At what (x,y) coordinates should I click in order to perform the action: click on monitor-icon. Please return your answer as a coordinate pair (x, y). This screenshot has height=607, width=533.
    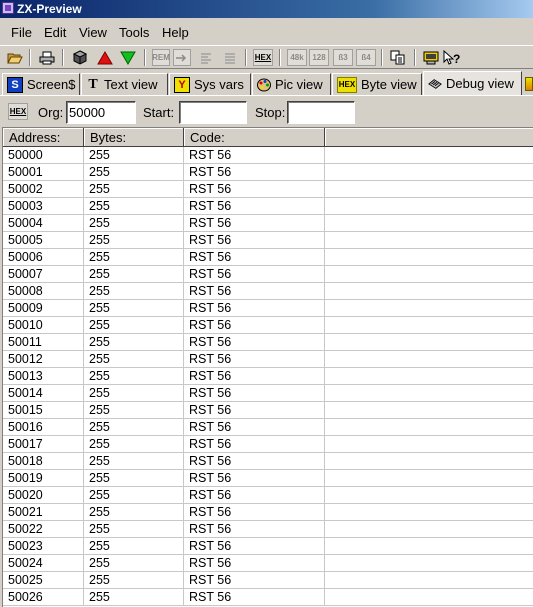
    Looking at the image, I should click on (431, 57).